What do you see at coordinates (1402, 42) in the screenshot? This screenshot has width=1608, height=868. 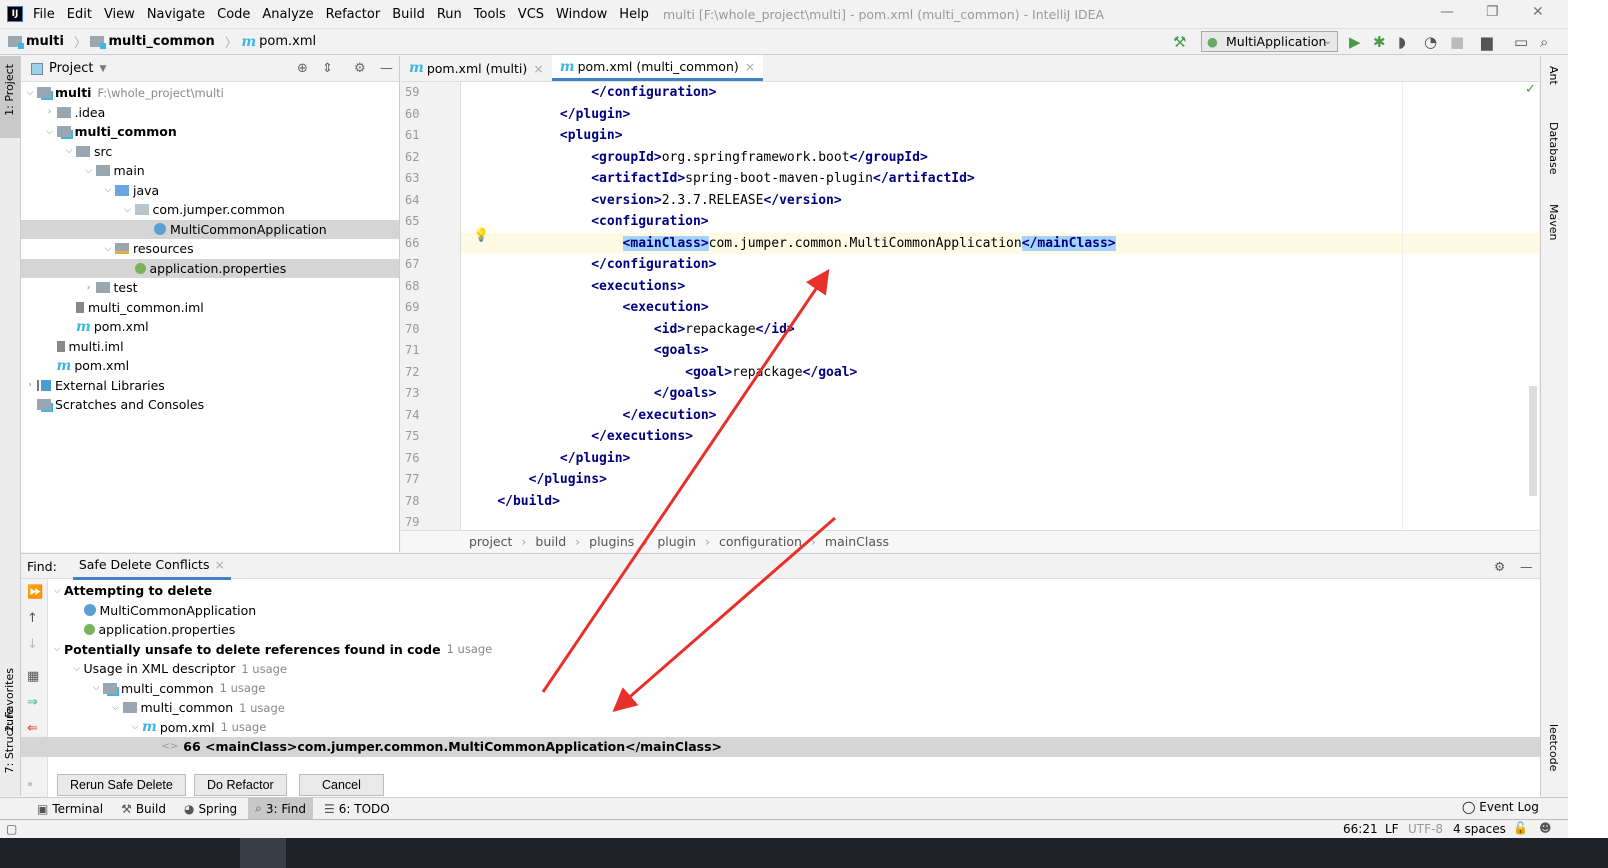 I see `coverage-icon: ◗` at bounding box center [1402, 42].